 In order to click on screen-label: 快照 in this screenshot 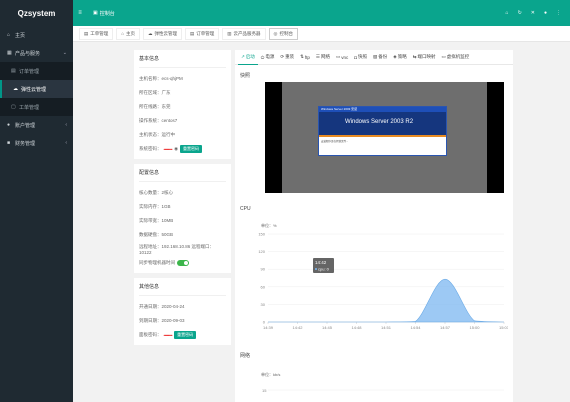, I will do `click(245, 76)`.